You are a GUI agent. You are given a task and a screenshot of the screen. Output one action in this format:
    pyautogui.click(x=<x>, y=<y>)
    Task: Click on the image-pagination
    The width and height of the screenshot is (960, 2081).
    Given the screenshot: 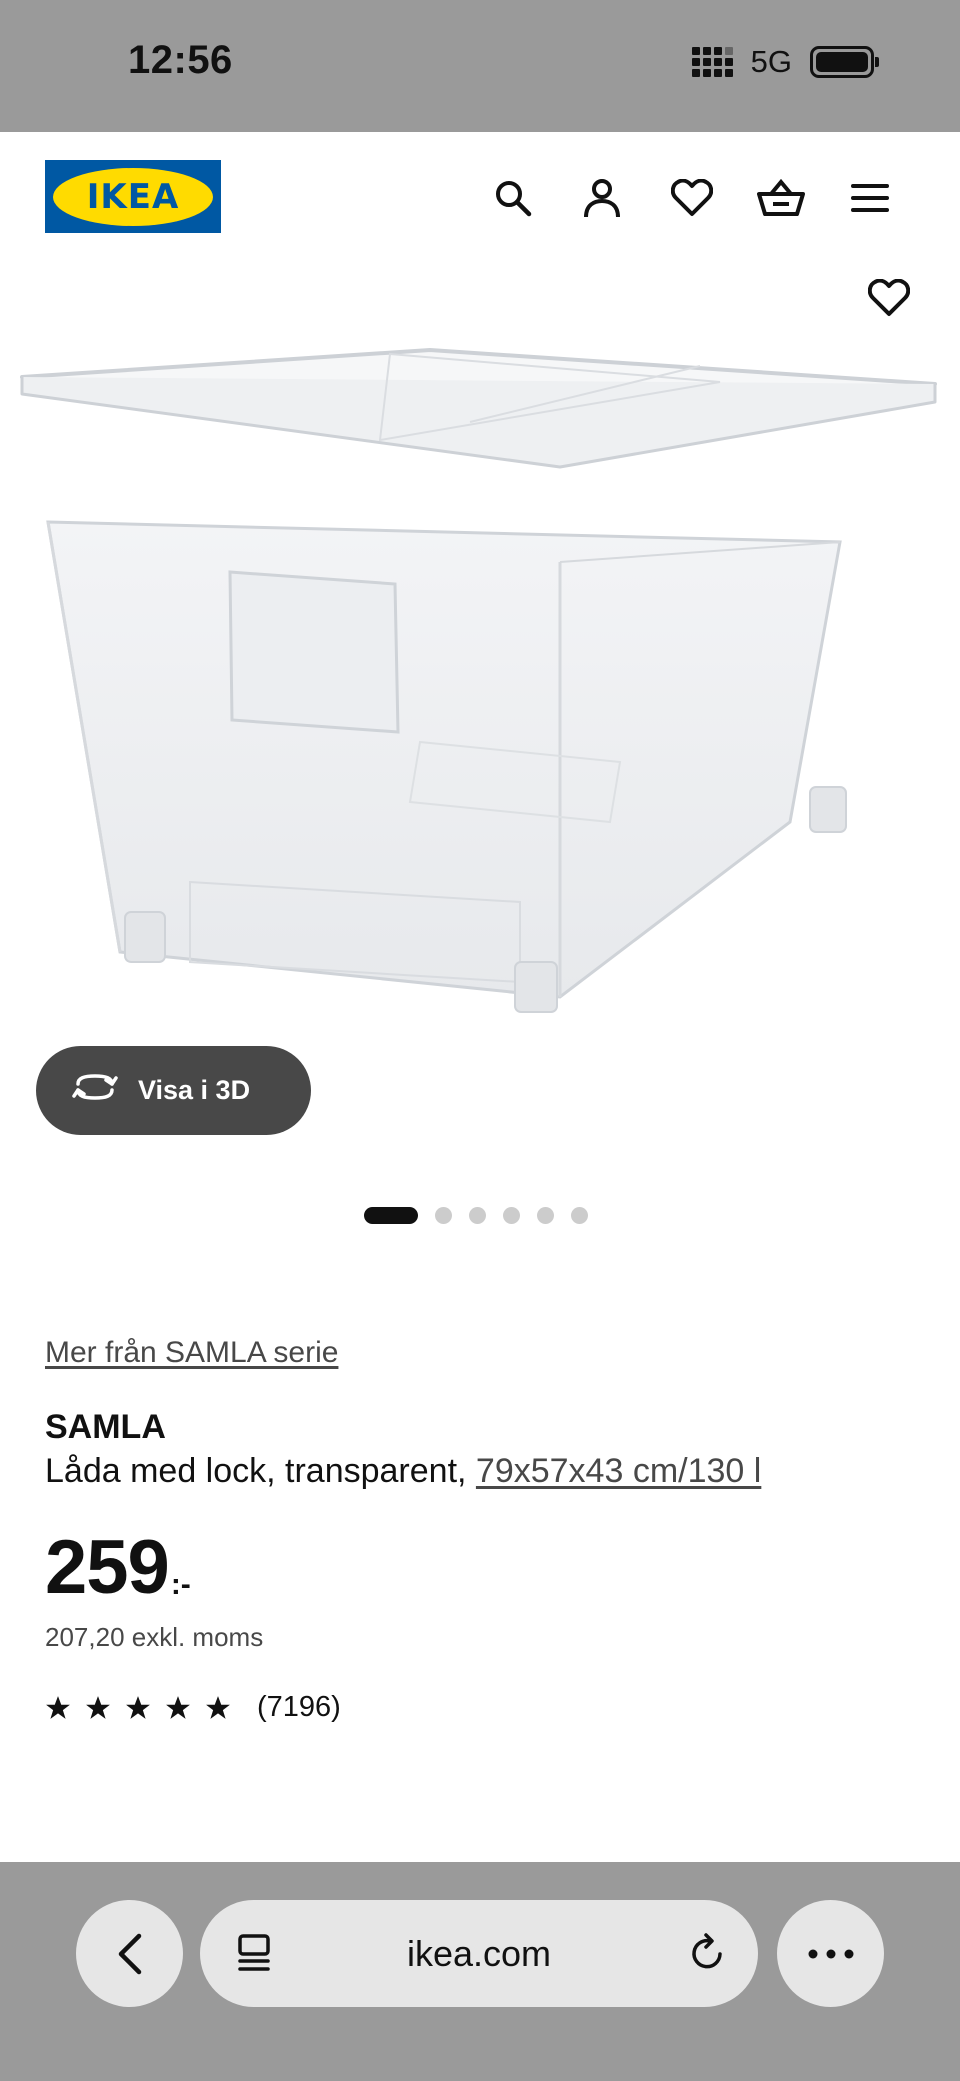 What is the action you would take?
    pyautogui.click(x=476, y=1215)
    